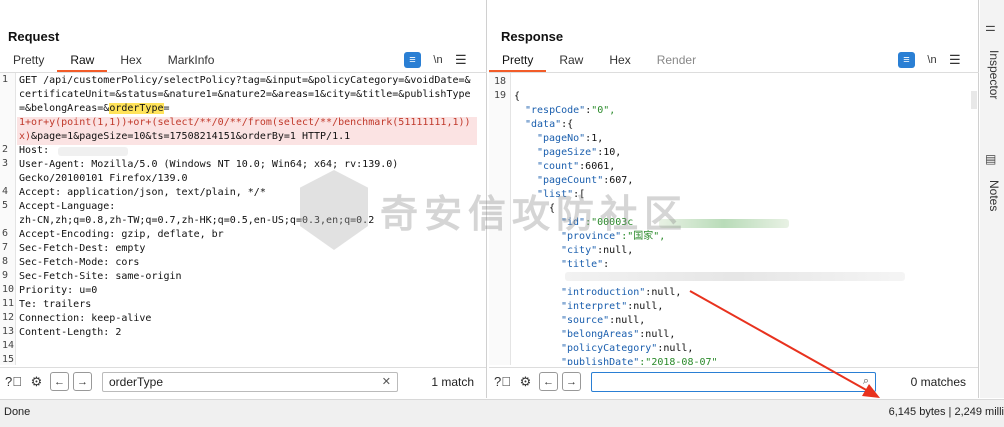 This screenshot has height=427, width=1004. Describe the element at coordinates (597, 251) in the screenshot. I see `json-line: "city":null,` at that location.